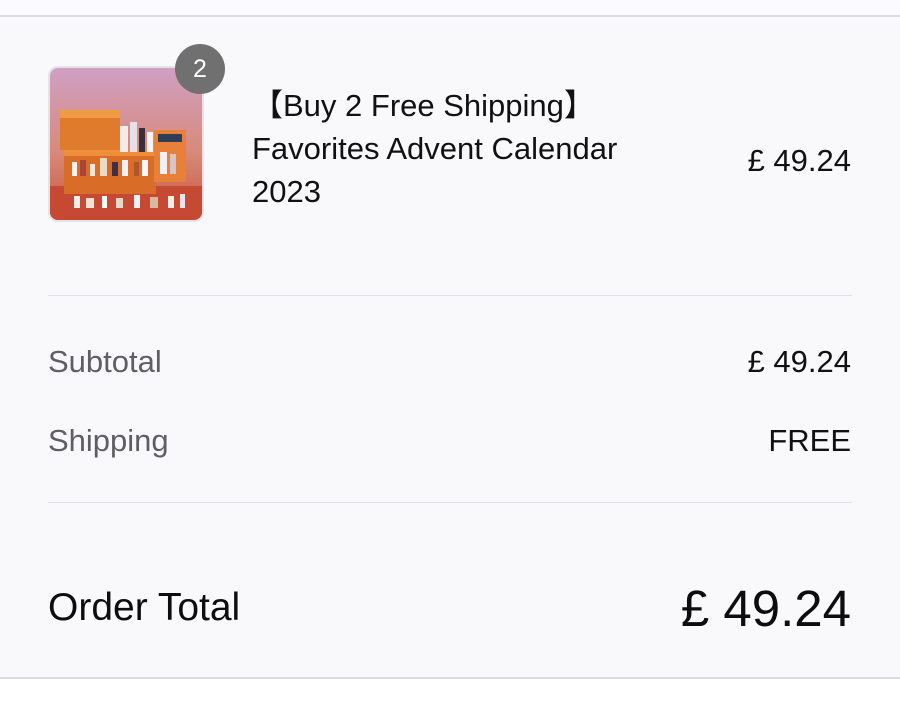 Image resolution: width=900 pixels, height=704 pixels. Describe the element at coordinates (799, 160) in the screenshot. I see `product-price: £ 49.24` at that location.